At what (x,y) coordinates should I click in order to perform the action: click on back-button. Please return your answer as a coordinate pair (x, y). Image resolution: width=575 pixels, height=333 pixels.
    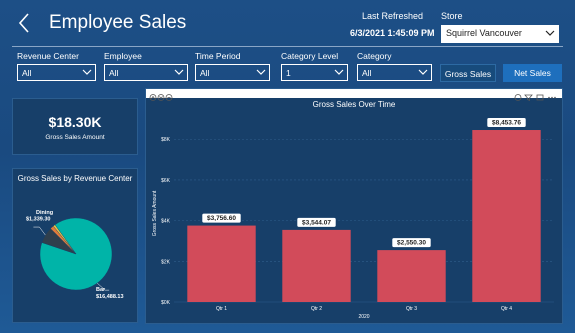
    Looking at the image, I should click on (25, 23).